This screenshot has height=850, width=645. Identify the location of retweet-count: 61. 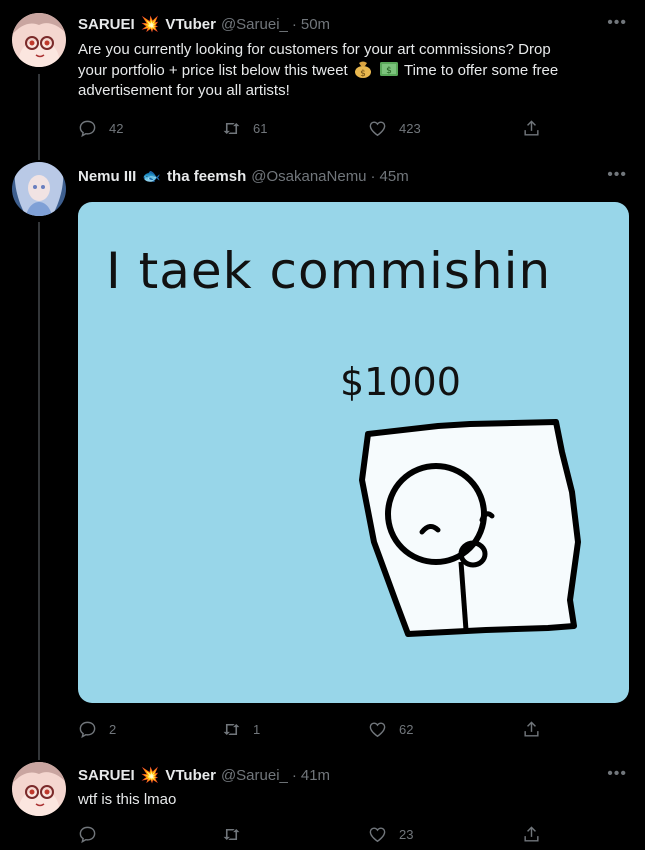
(260, 128).